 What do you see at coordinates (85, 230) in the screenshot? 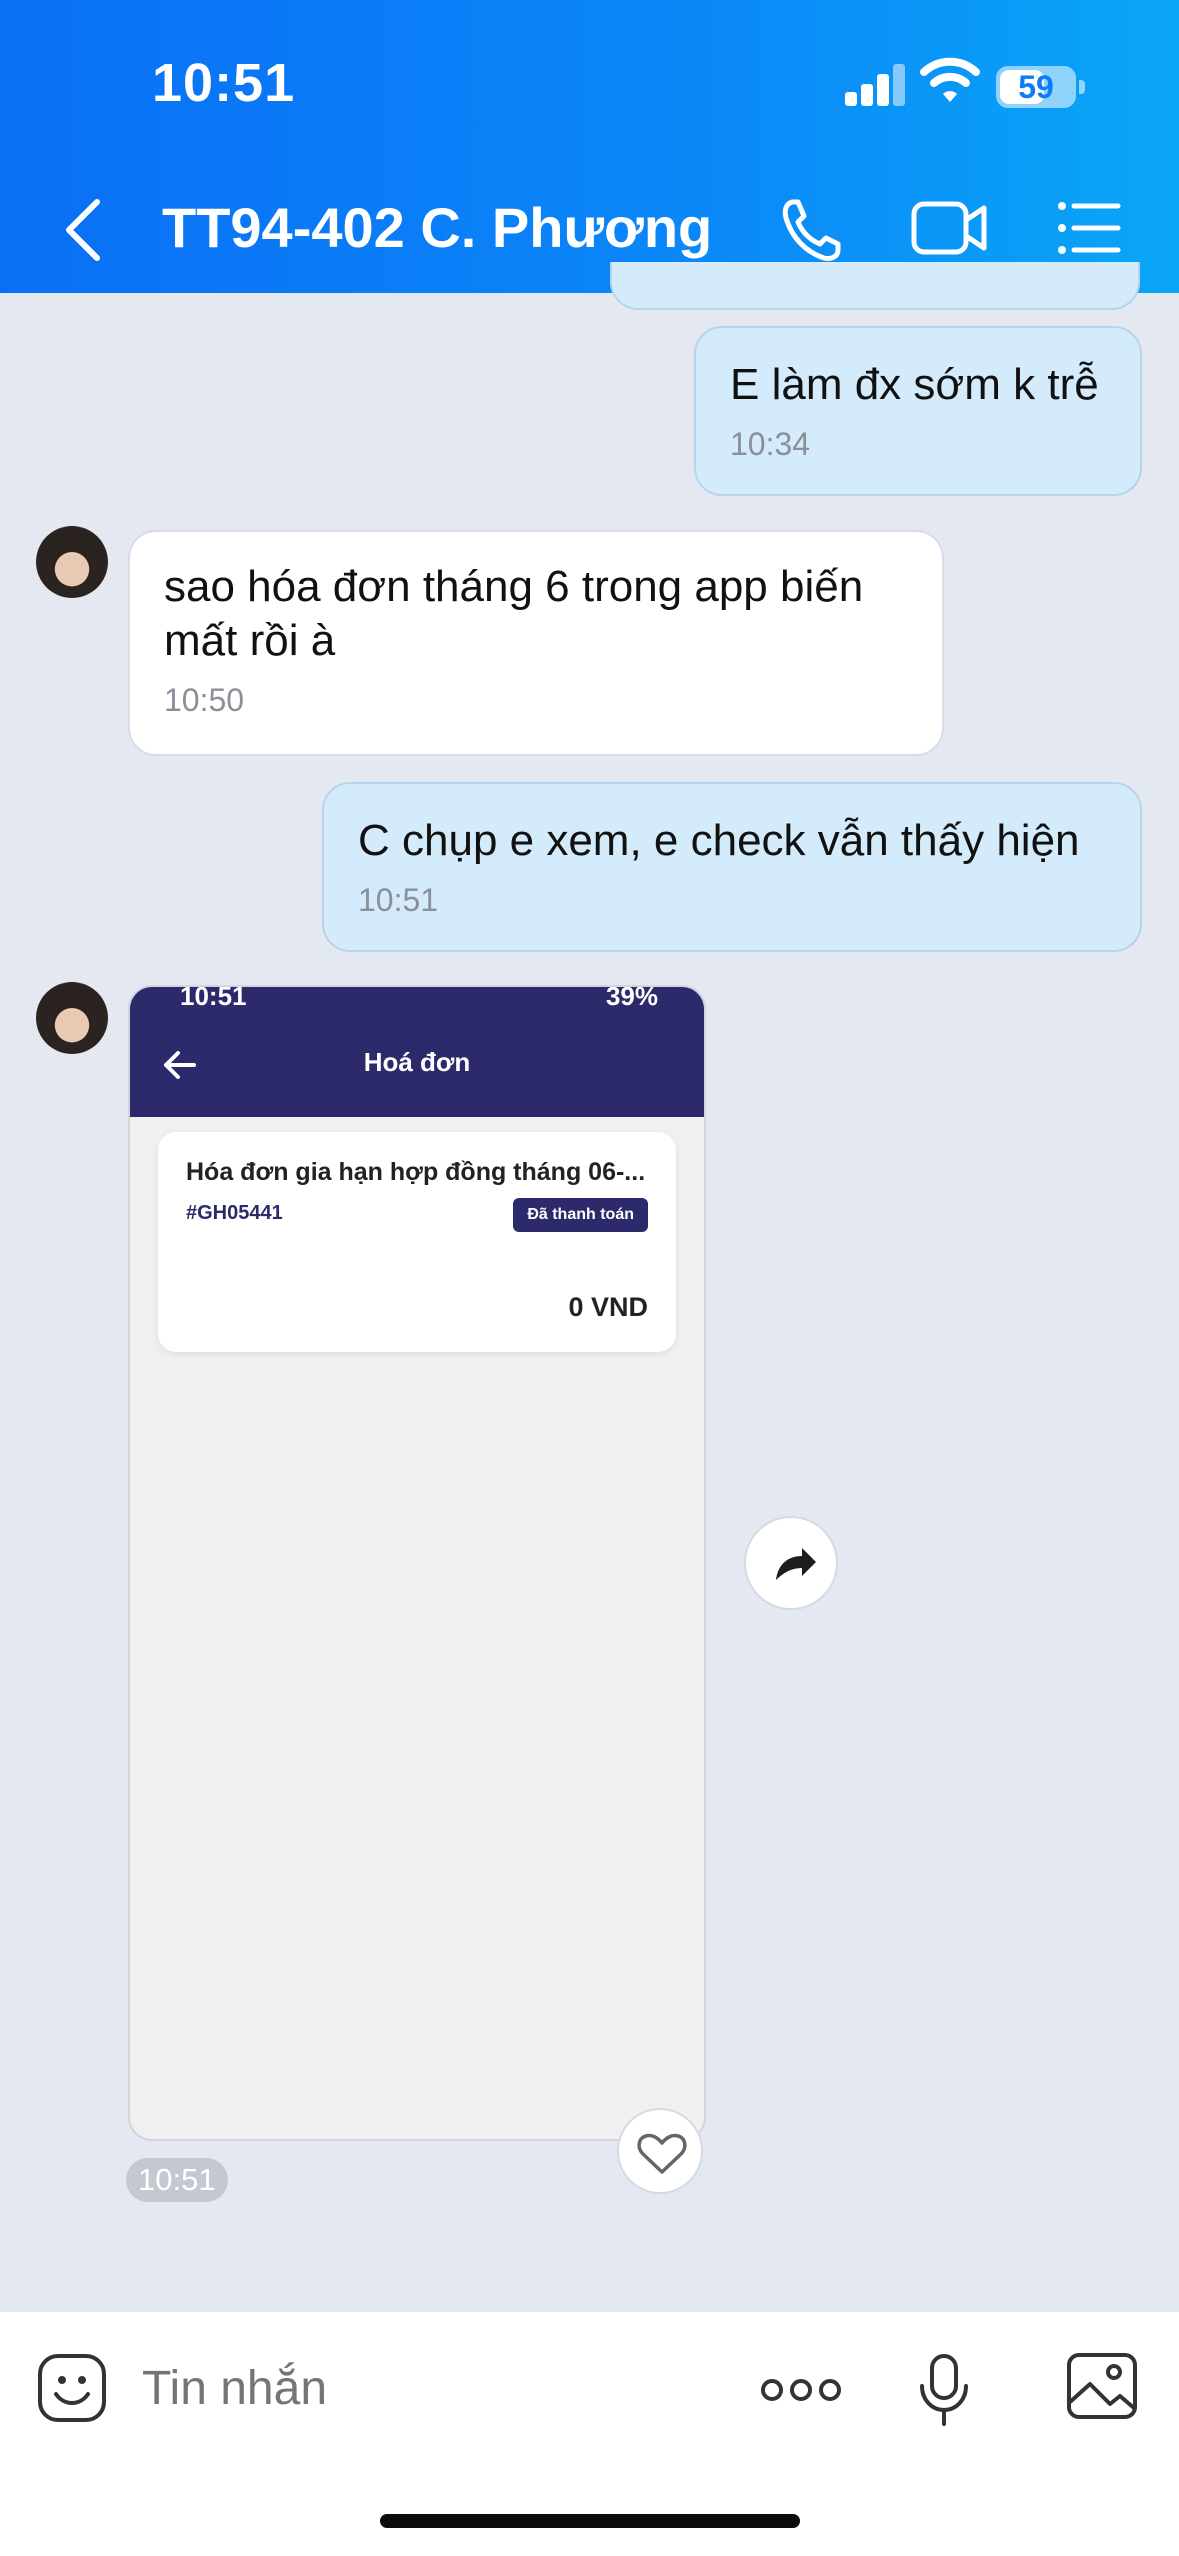
I see `back-arrow-icon` at bounding box center [85, 230].